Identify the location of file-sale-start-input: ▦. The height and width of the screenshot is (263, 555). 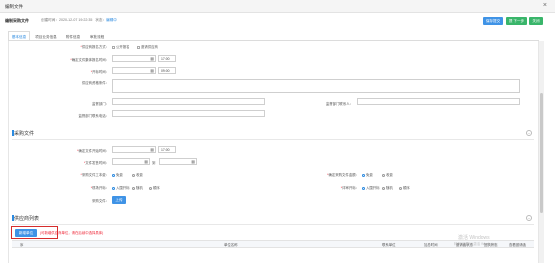
(131, 161).